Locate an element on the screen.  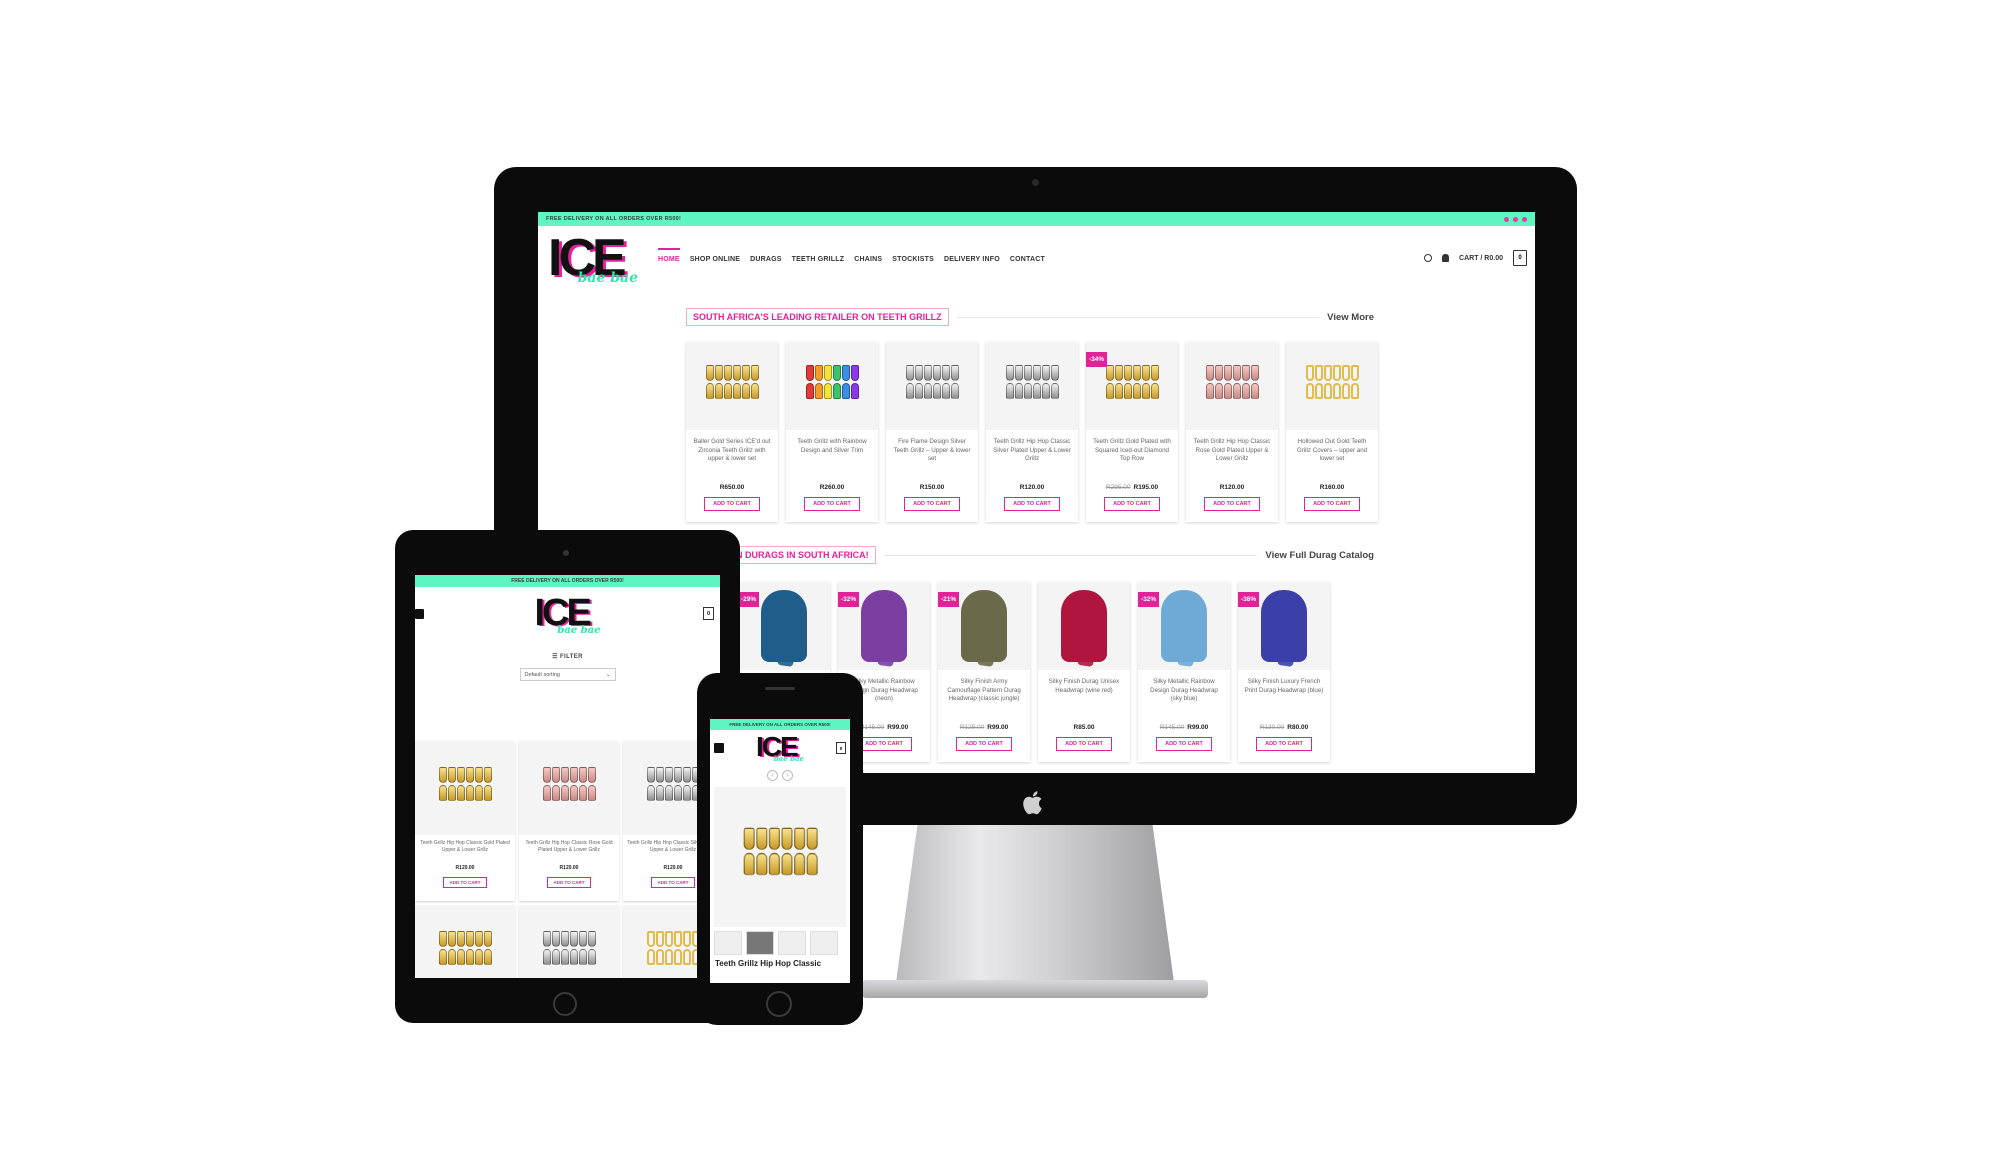
nav-item: DELIVERY INFO is located at coordinates (972, 259).